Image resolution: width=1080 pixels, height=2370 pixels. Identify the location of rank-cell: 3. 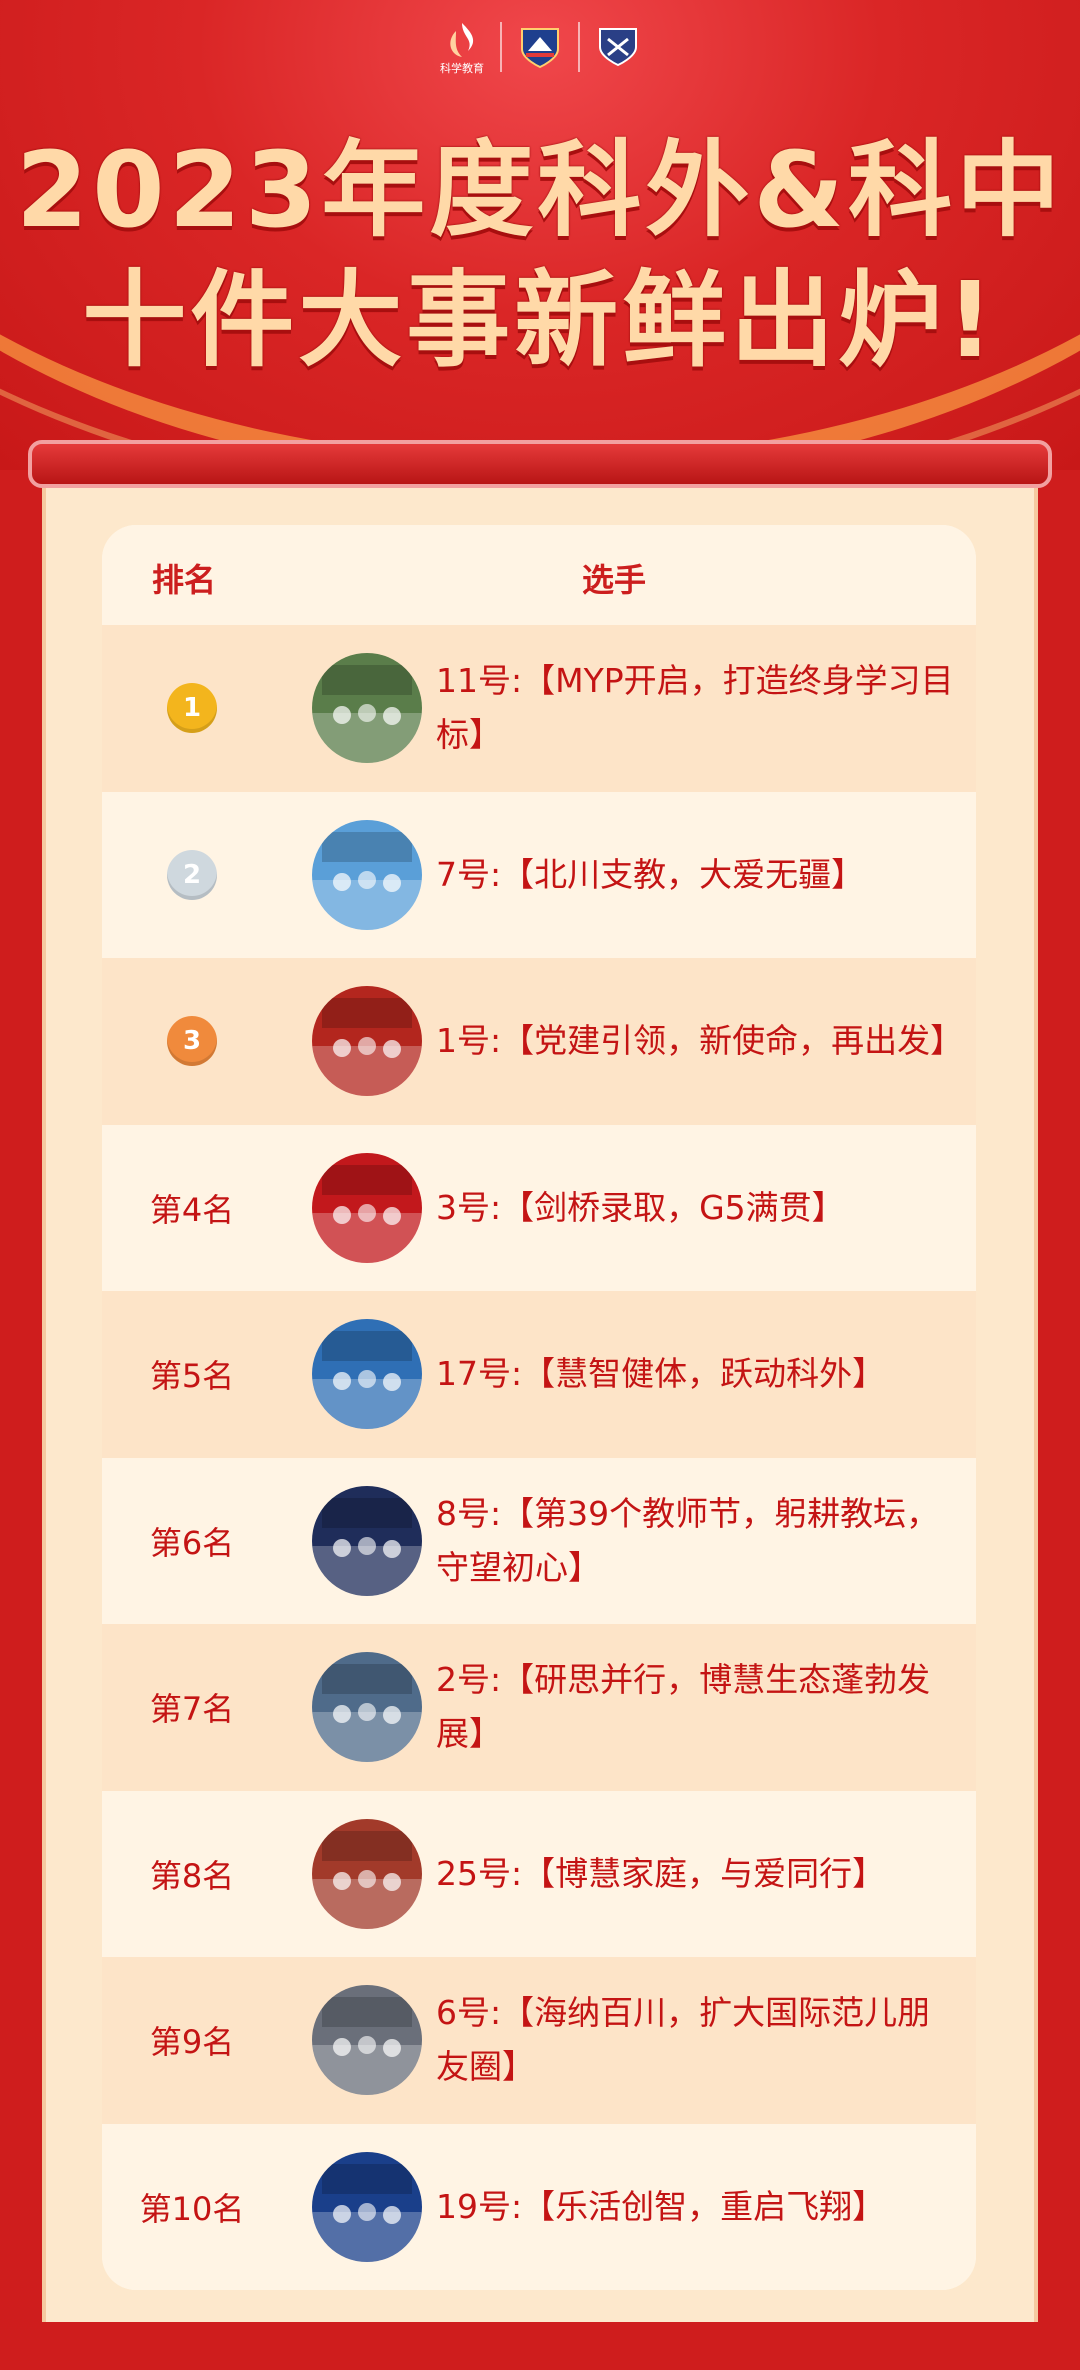
(192, 1041).